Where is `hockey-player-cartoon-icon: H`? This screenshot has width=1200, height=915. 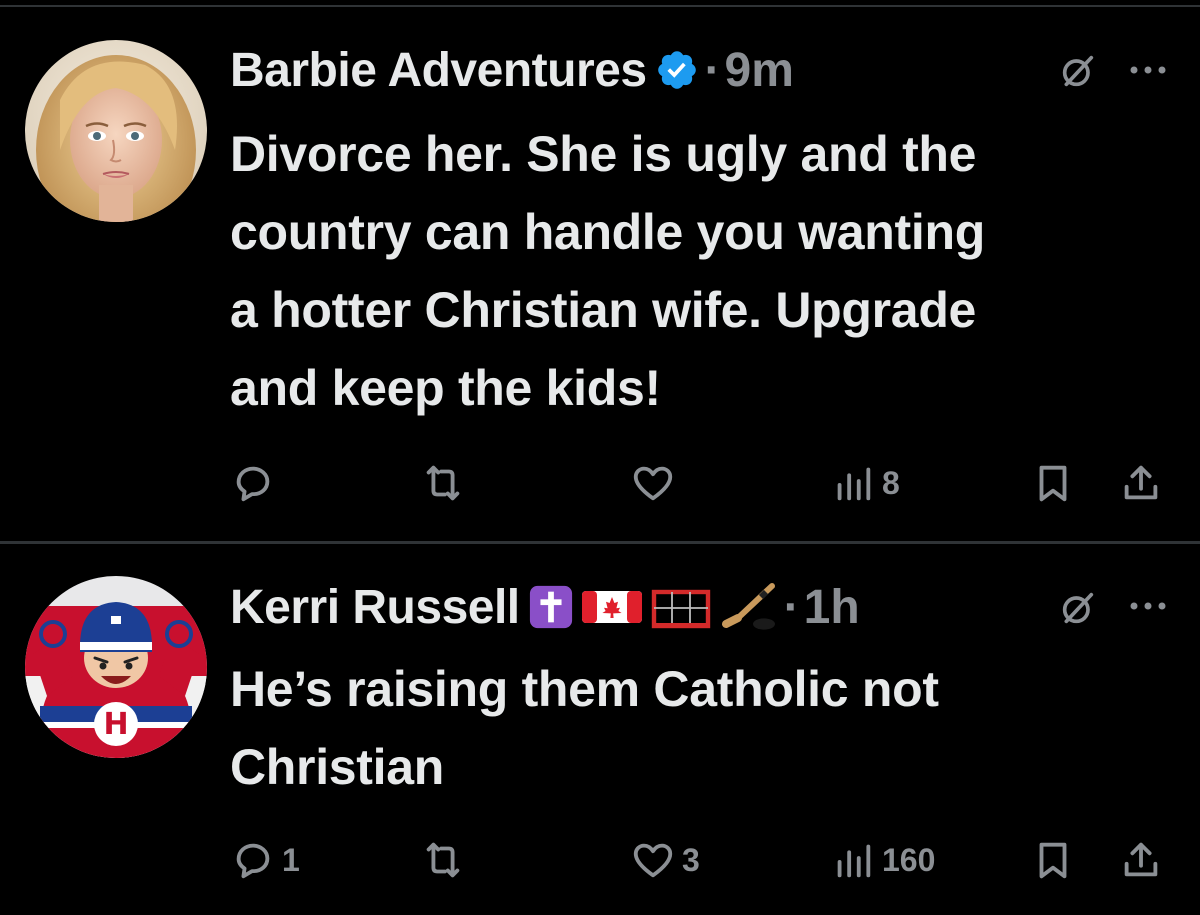 hockey-player-cartoon-icon: H is located at coordinates (116, 667).